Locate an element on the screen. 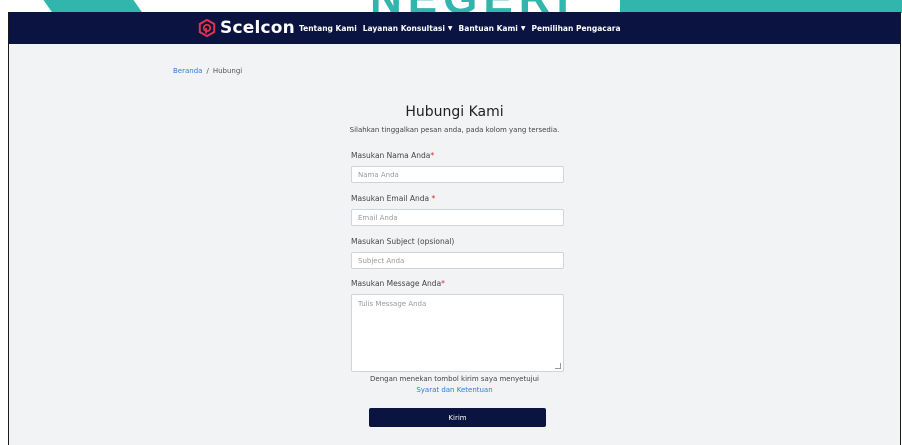 The width and height of the screenshot is (902, 445). submit-button: Kirim is located at coordinates (457, 417).